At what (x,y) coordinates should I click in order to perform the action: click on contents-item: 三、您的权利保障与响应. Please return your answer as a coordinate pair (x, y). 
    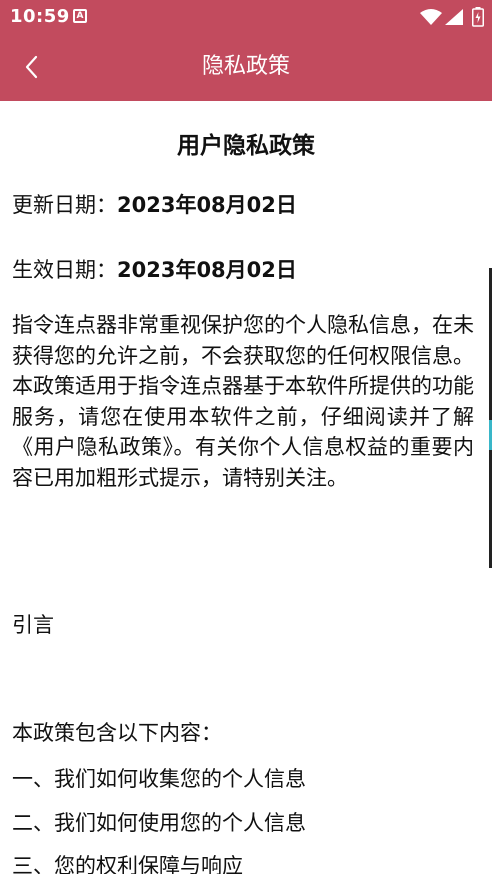
    Looking at the image, I should click on (127, 864).